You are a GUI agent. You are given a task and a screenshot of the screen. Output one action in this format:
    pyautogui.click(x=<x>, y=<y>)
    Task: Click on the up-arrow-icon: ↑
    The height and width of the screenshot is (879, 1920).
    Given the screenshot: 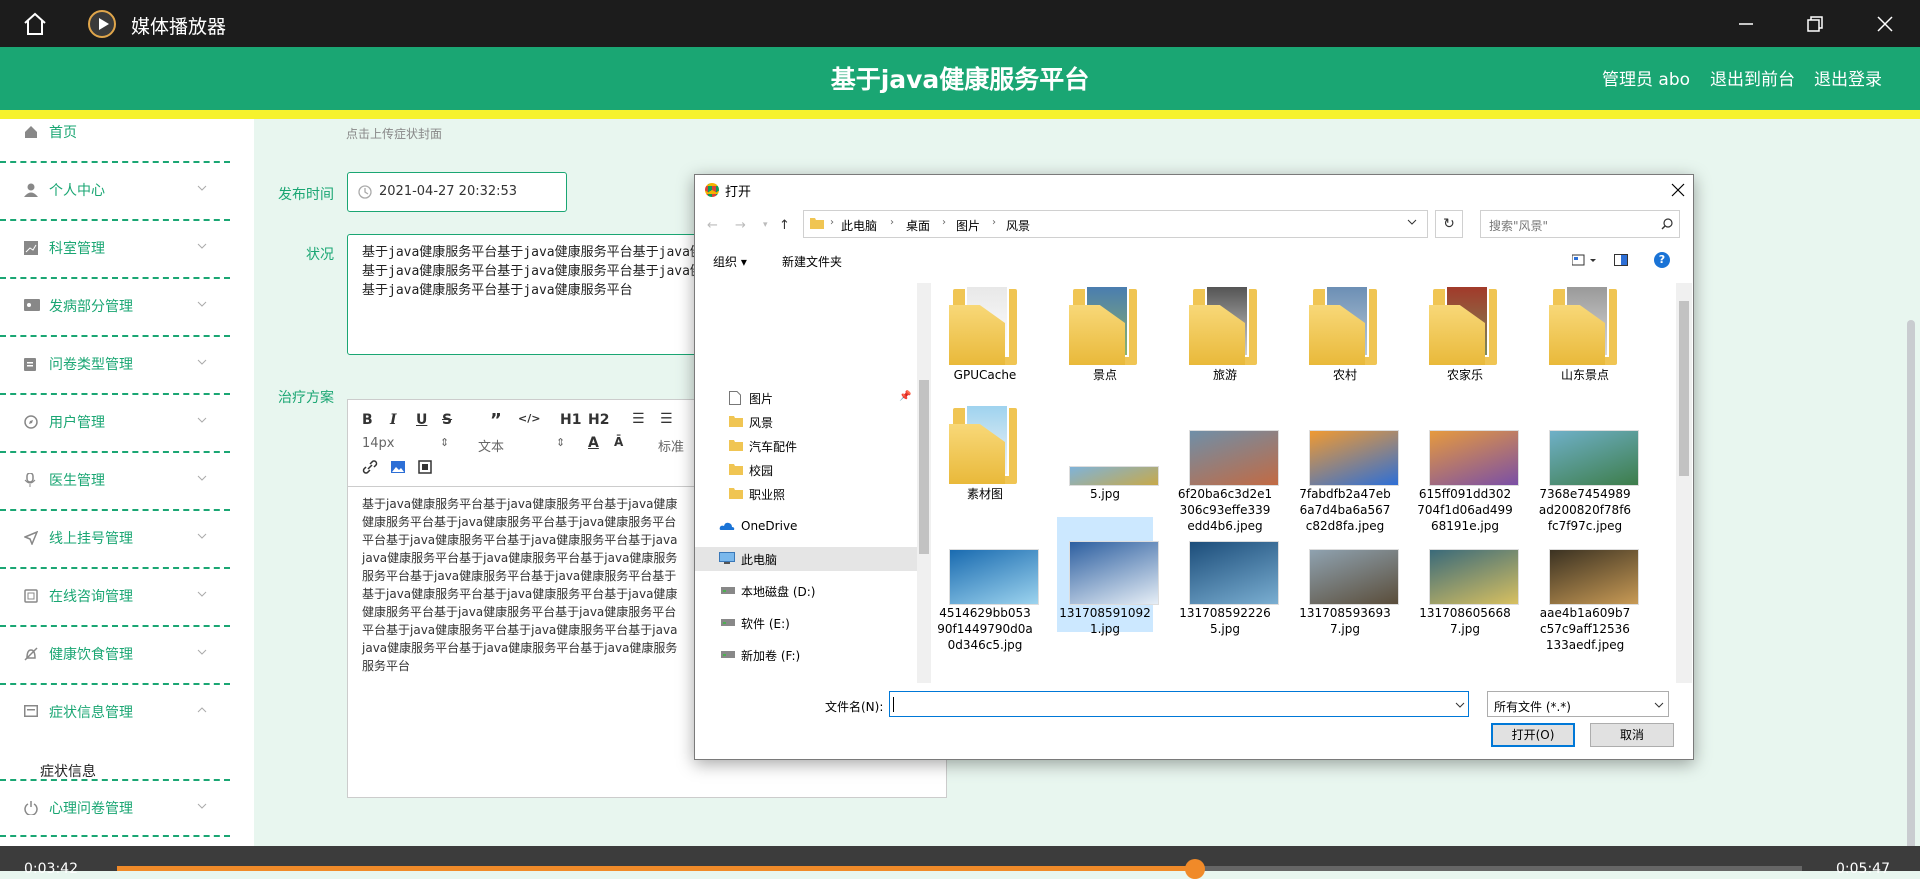 What is the action you would take?
    pyautogui.click(x=784, y=225)
    